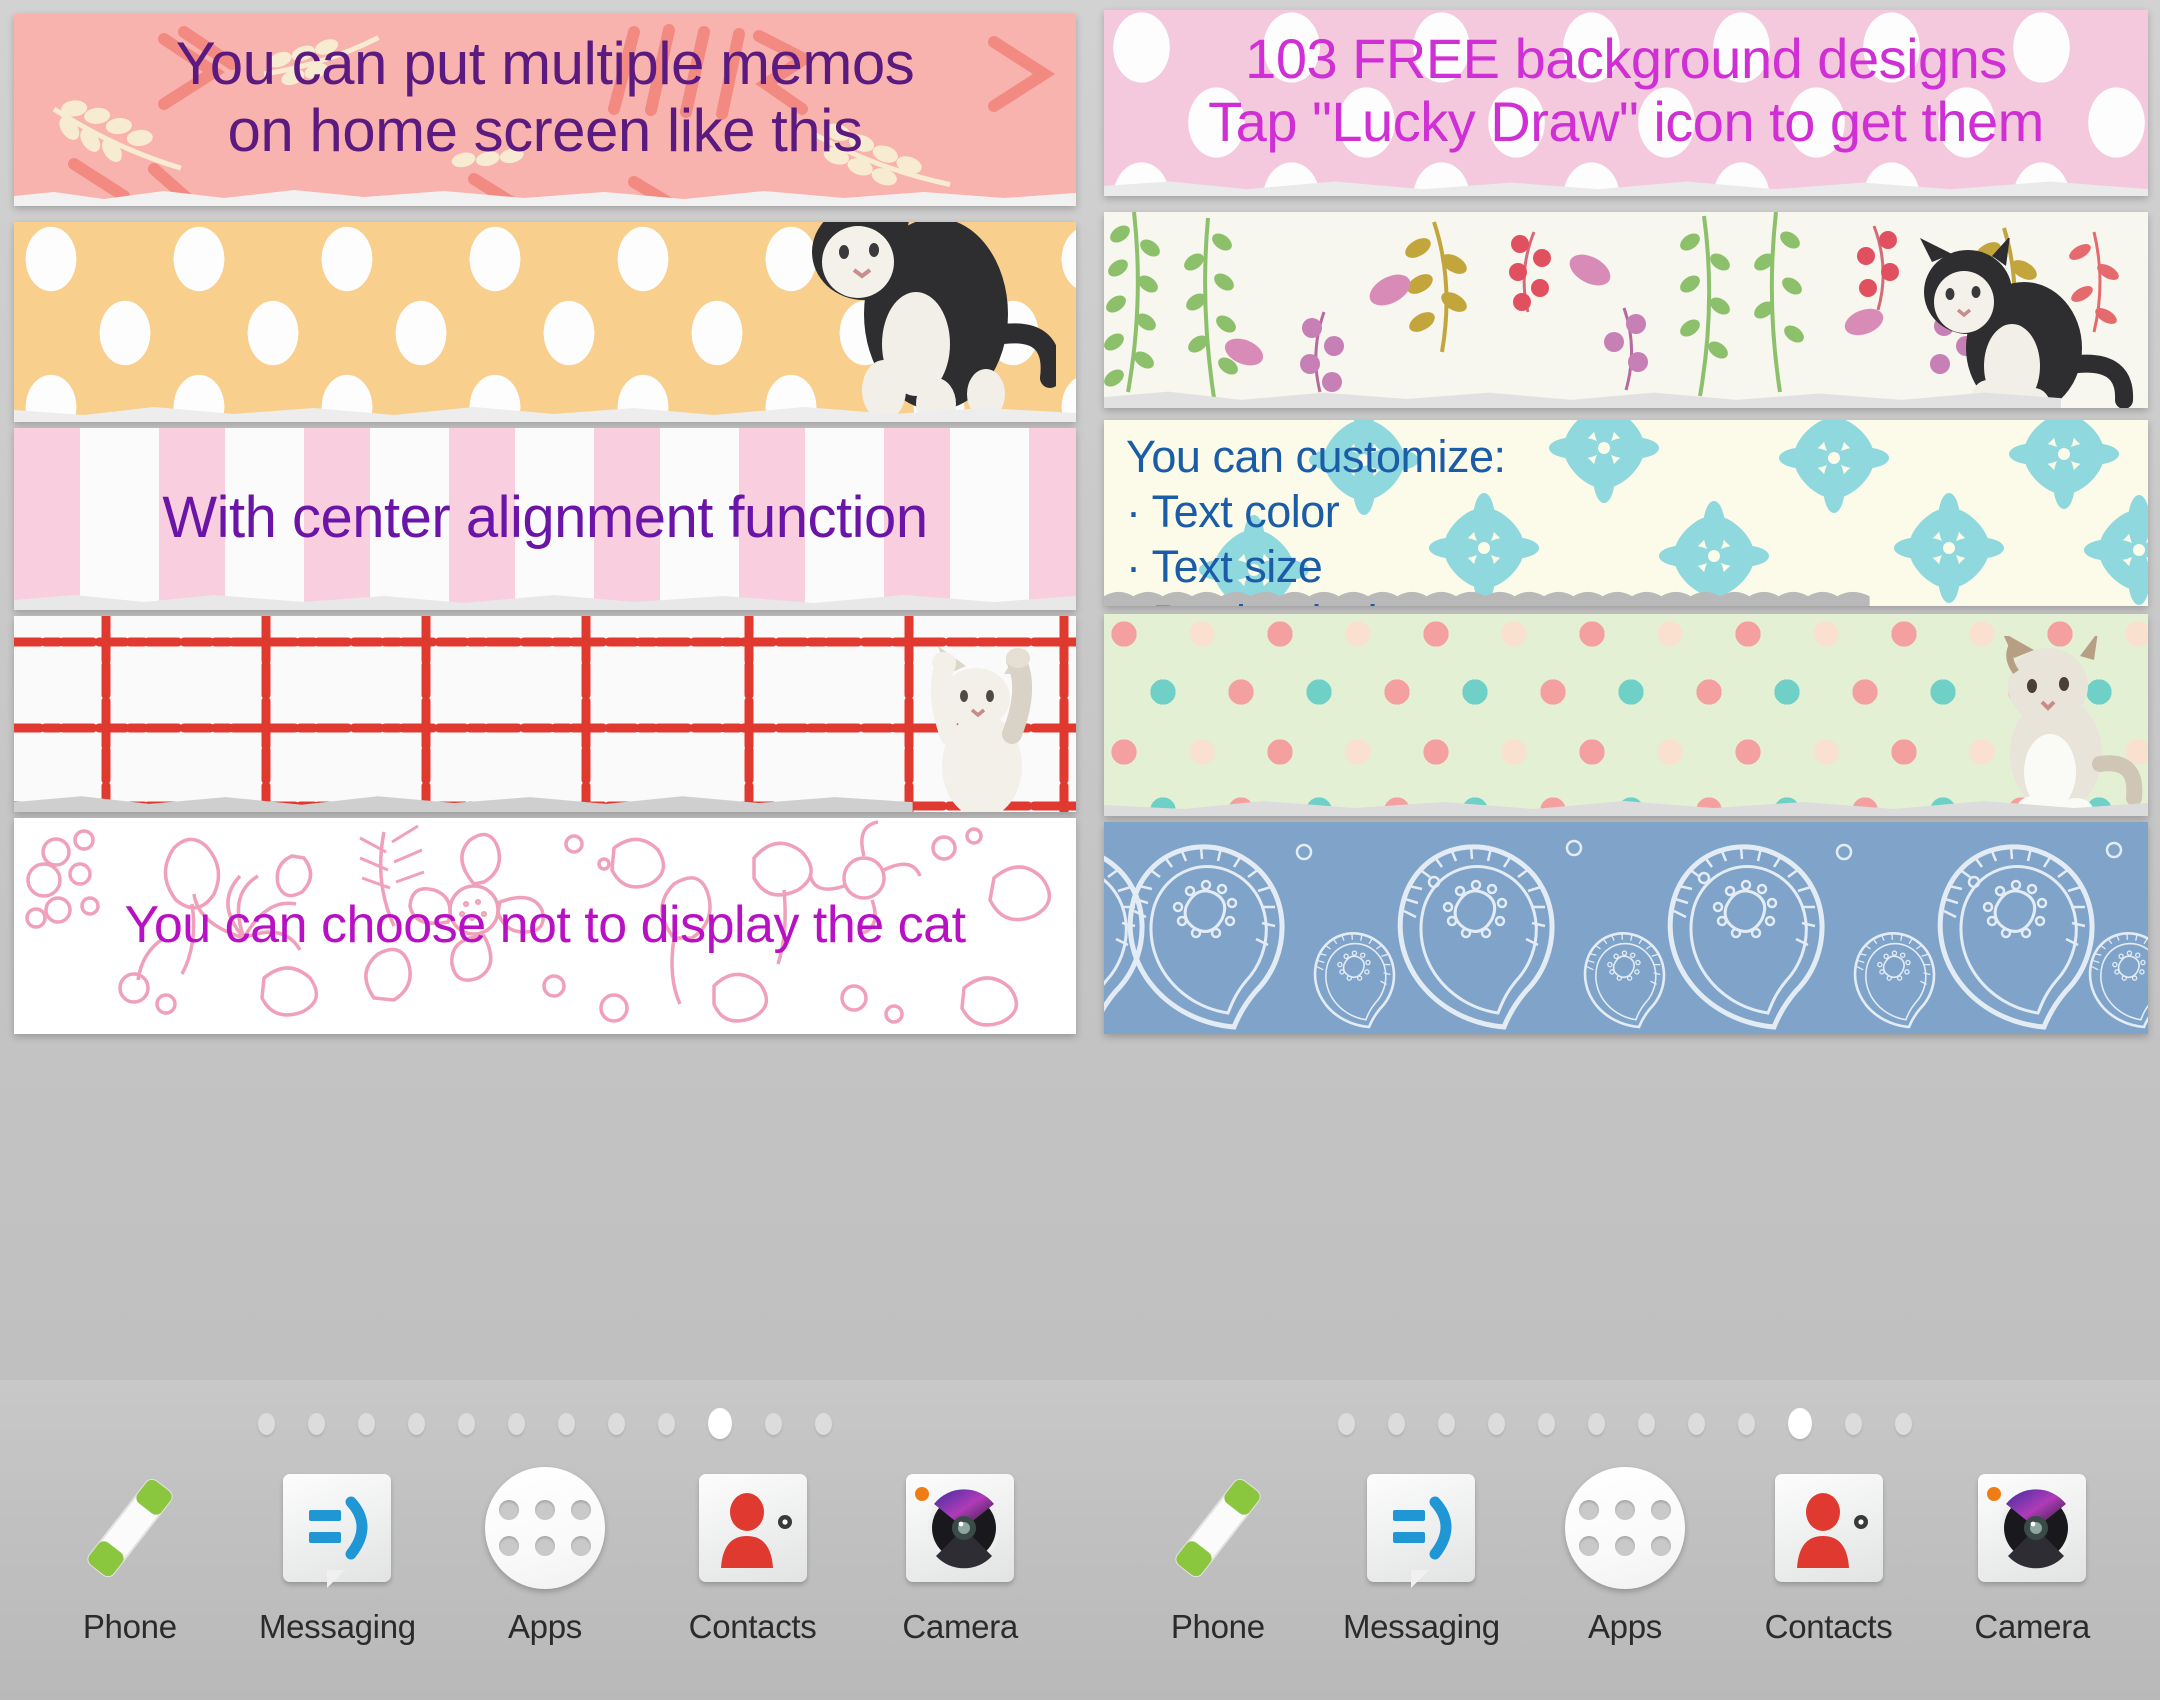  What do you see at coordinates (545, 714) in the screenshot?
I see `memo-widget-red-grid` at bounding box center [545, 714].